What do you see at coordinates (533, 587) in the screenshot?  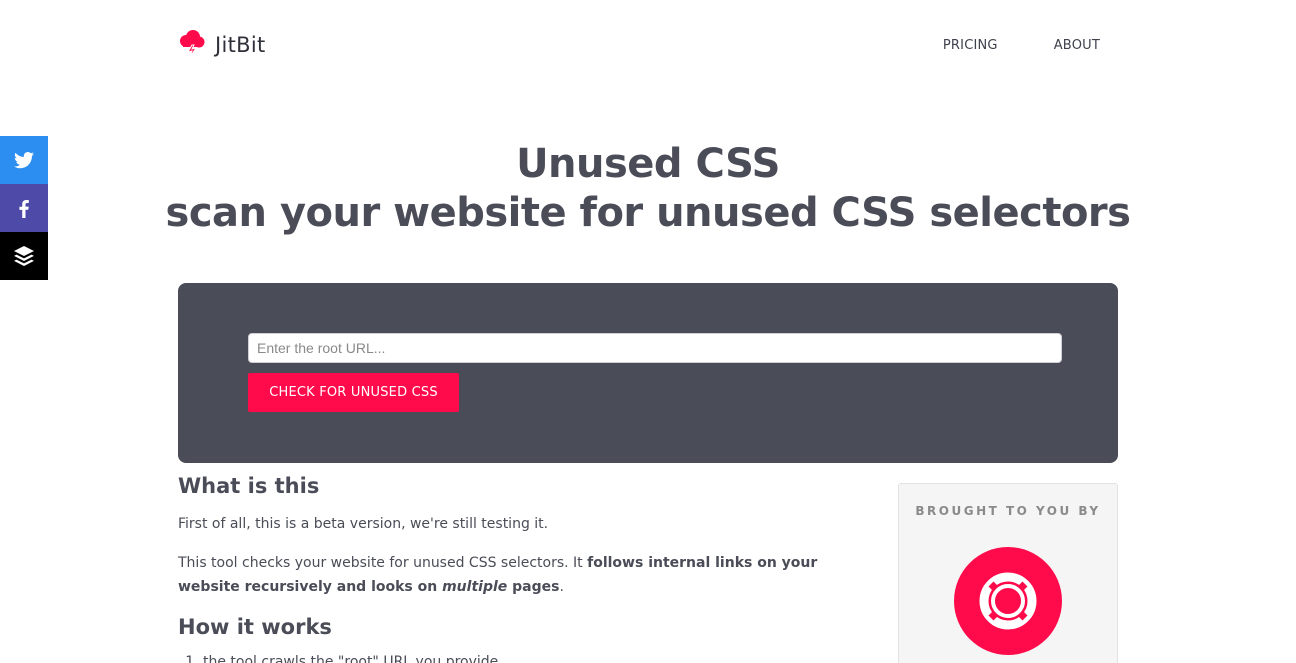 I see `description-bold-end: pages` at bounding box center [533, 587].